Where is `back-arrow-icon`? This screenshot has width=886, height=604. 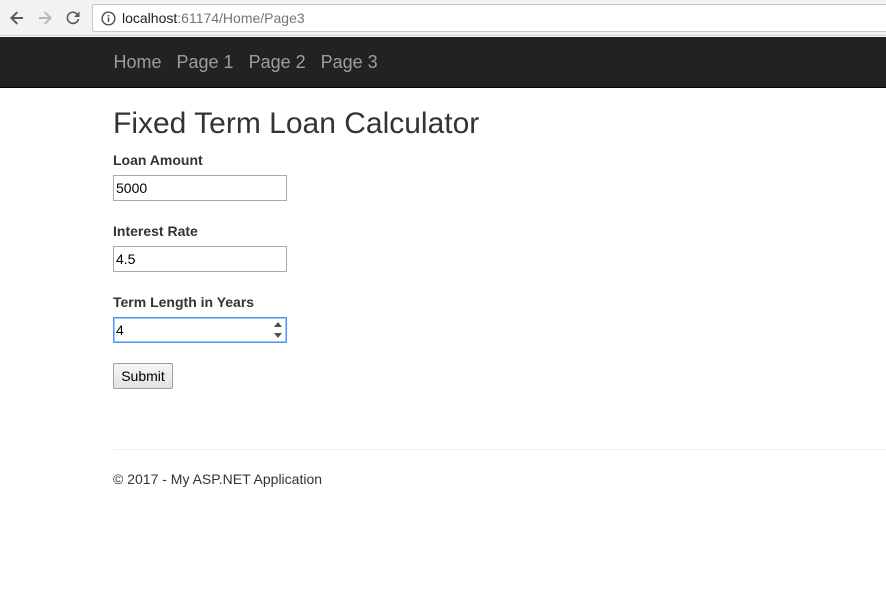
back-arrow-icon is located at coordinates (17, 18).